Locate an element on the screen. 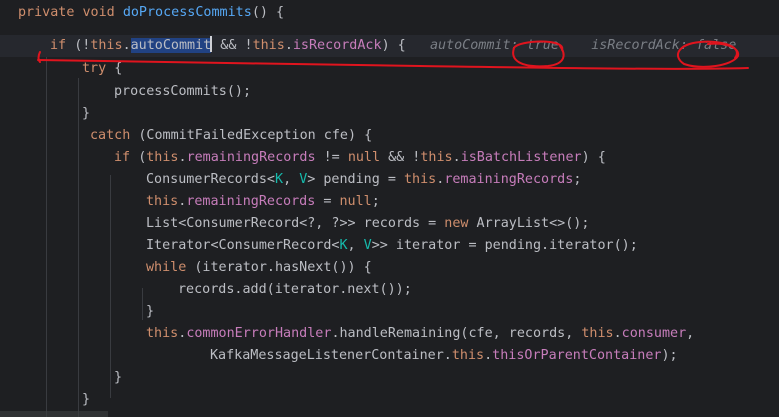 The image size is (779, 417). underline-stroke is located at coordinates (393, 64).